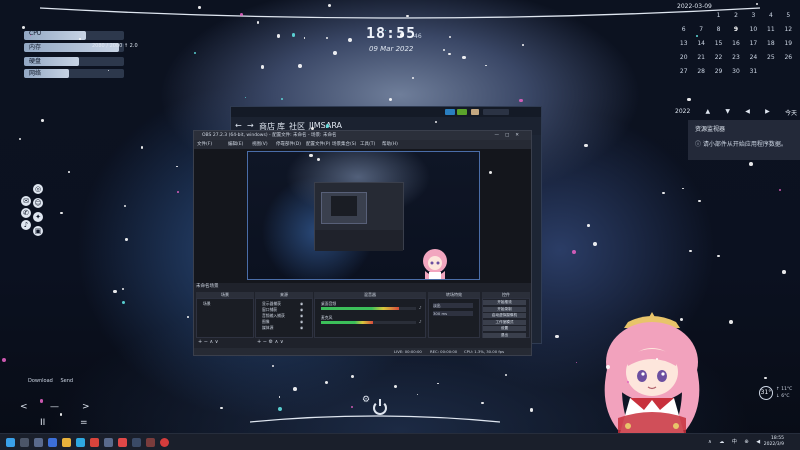 The image size is (800, 450). What do you see at coordinates (504, 302) in the screenshot?
I see `control-button: 开始推流` at bounding box center [504, 302].